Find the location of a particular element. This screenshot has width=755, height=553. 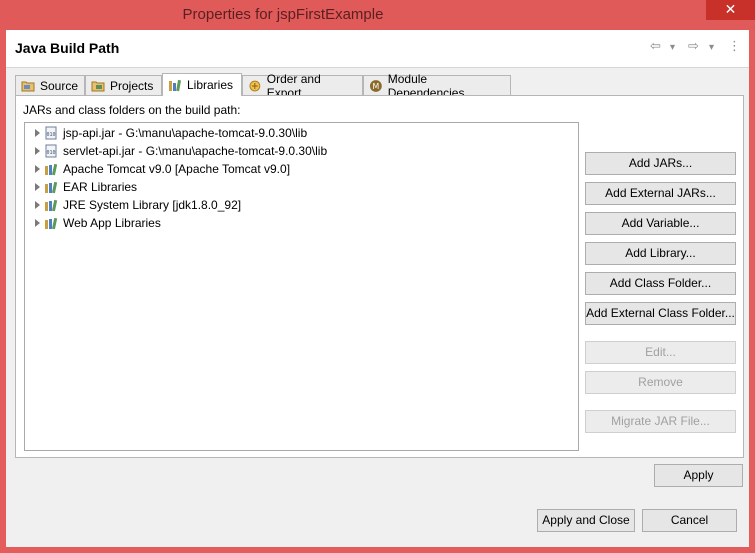

tab-libraries-label: Libraries is located at coordinates (210, 85).